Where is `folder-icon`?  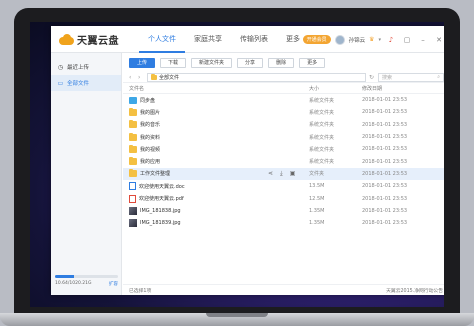
folder-icon is located at coordinates (154, 76).